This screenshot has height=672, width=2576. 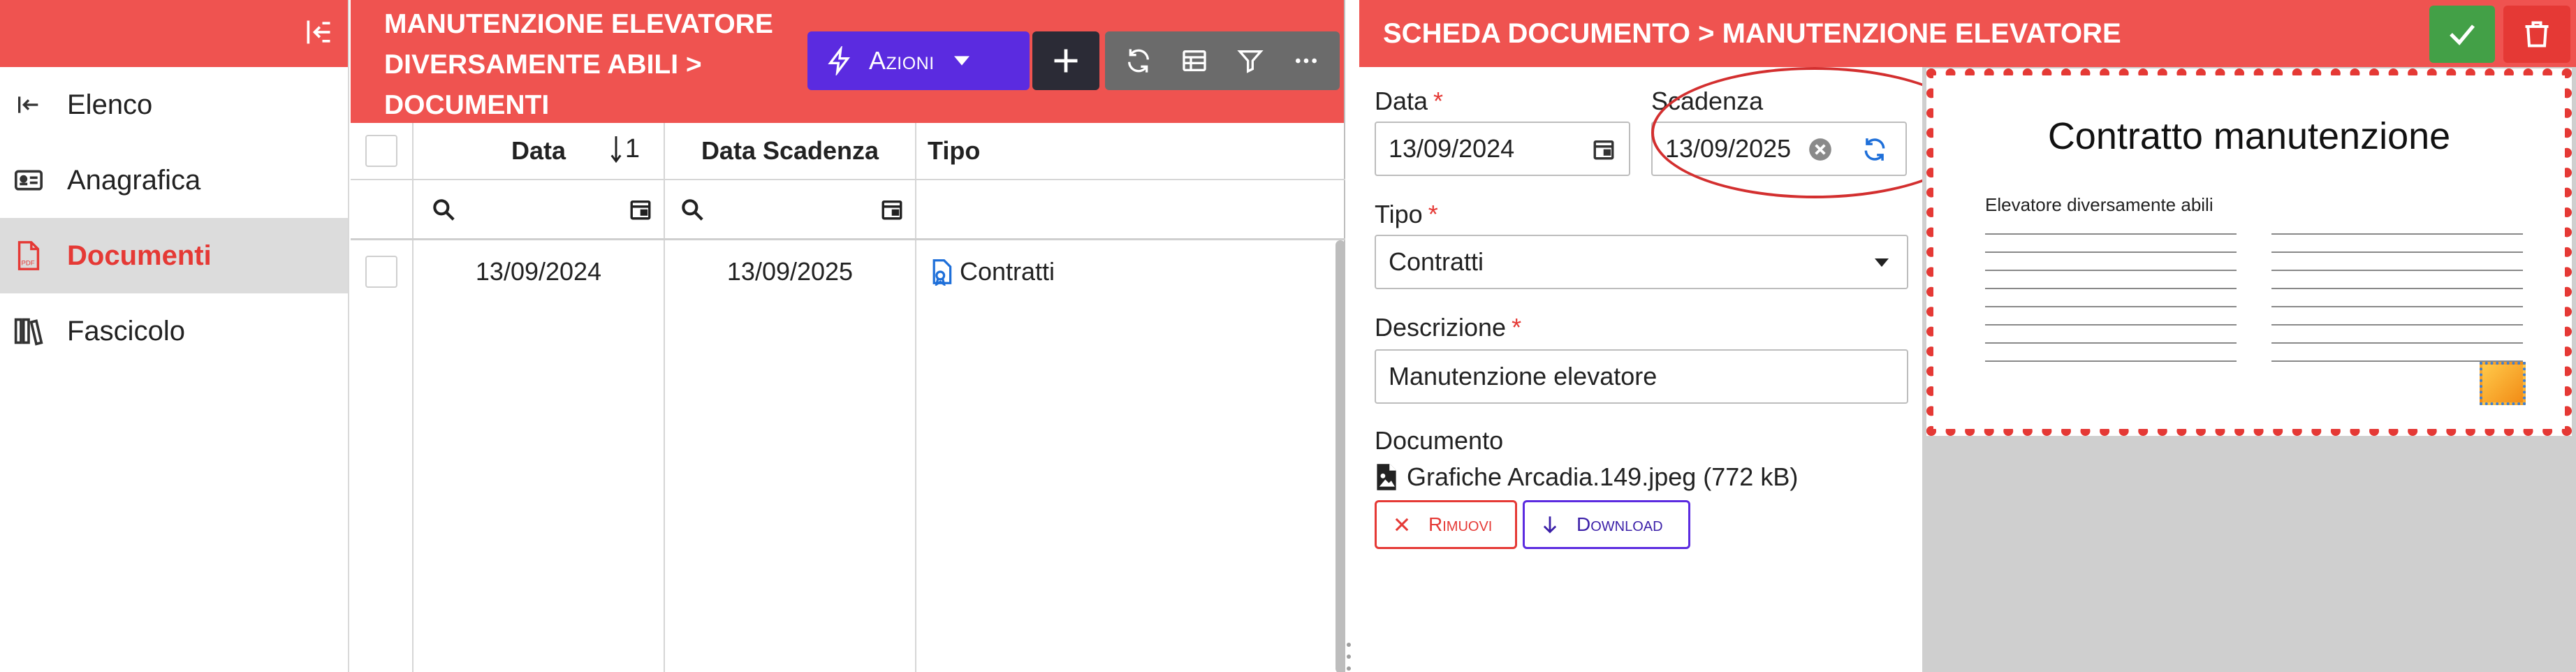 I want to click on plus-icon, so click(x=1066, y=61).